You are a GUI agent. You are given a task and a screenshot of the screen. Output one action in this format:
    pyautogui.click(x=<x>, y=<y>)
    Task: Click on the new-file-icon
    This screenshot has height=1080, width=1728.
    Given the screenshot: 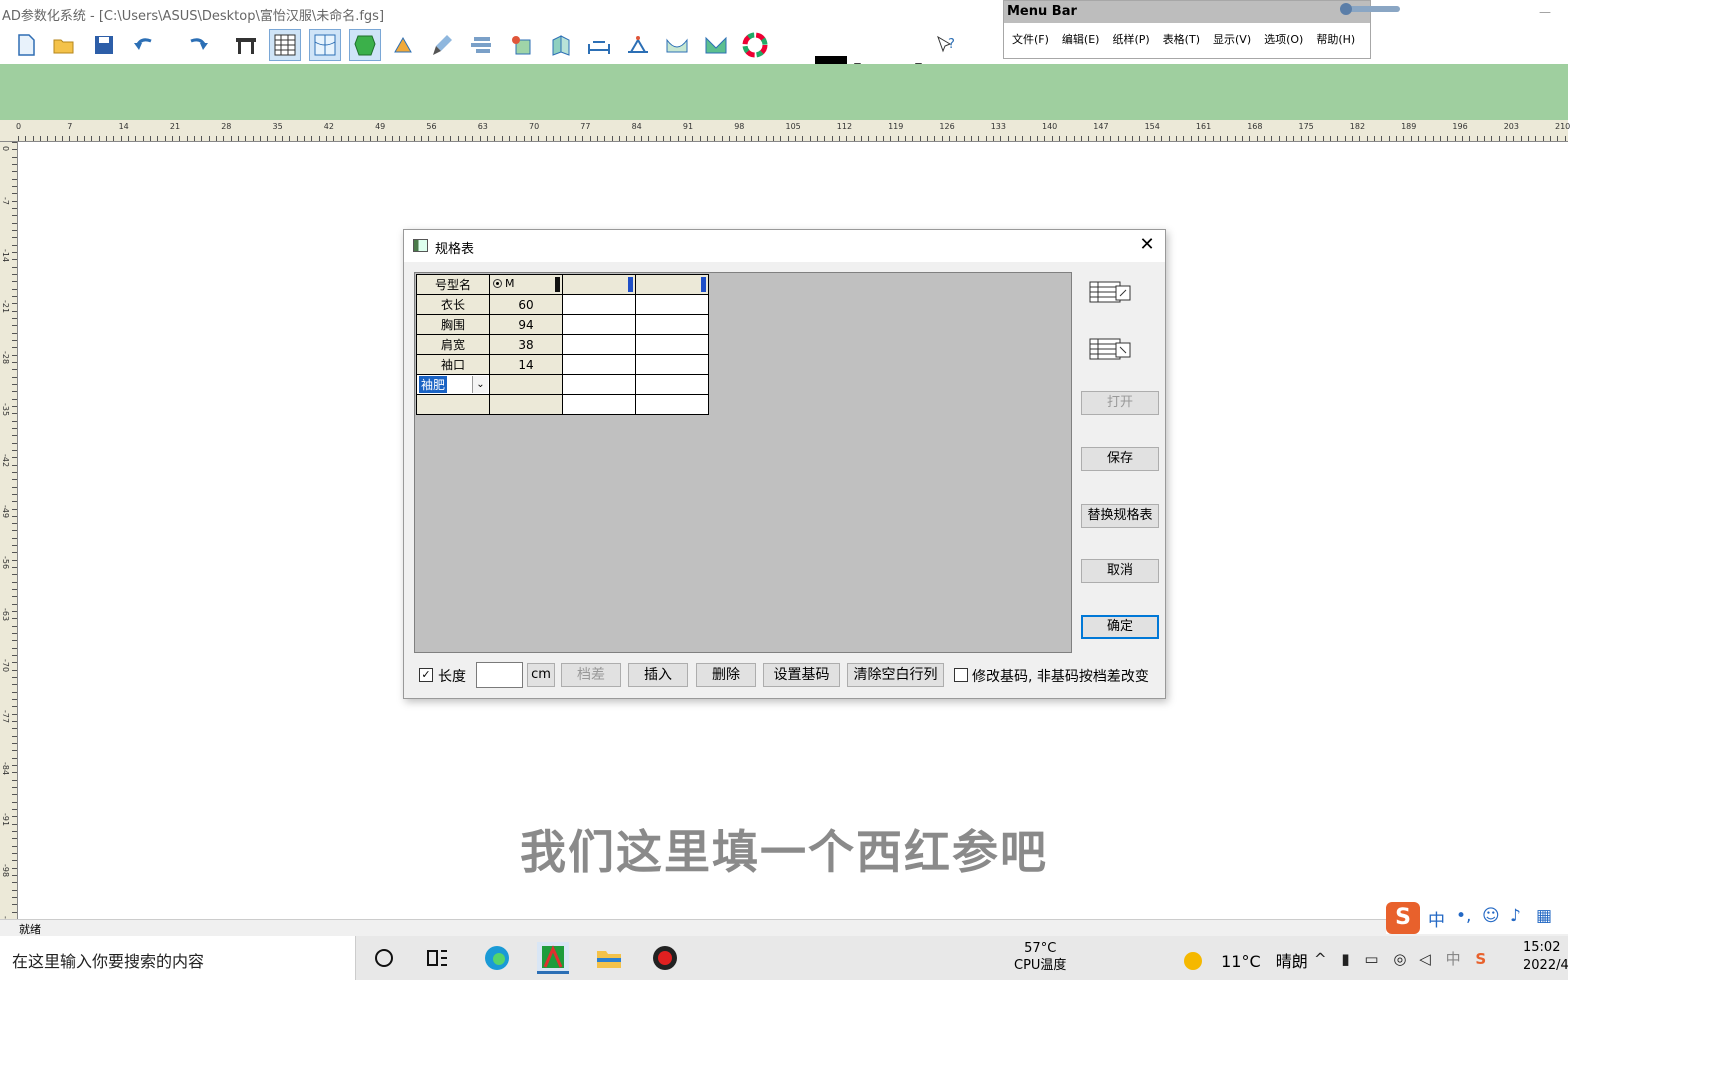 What is the action you would take?
    pyautogui.click(x=26, y=45)
    